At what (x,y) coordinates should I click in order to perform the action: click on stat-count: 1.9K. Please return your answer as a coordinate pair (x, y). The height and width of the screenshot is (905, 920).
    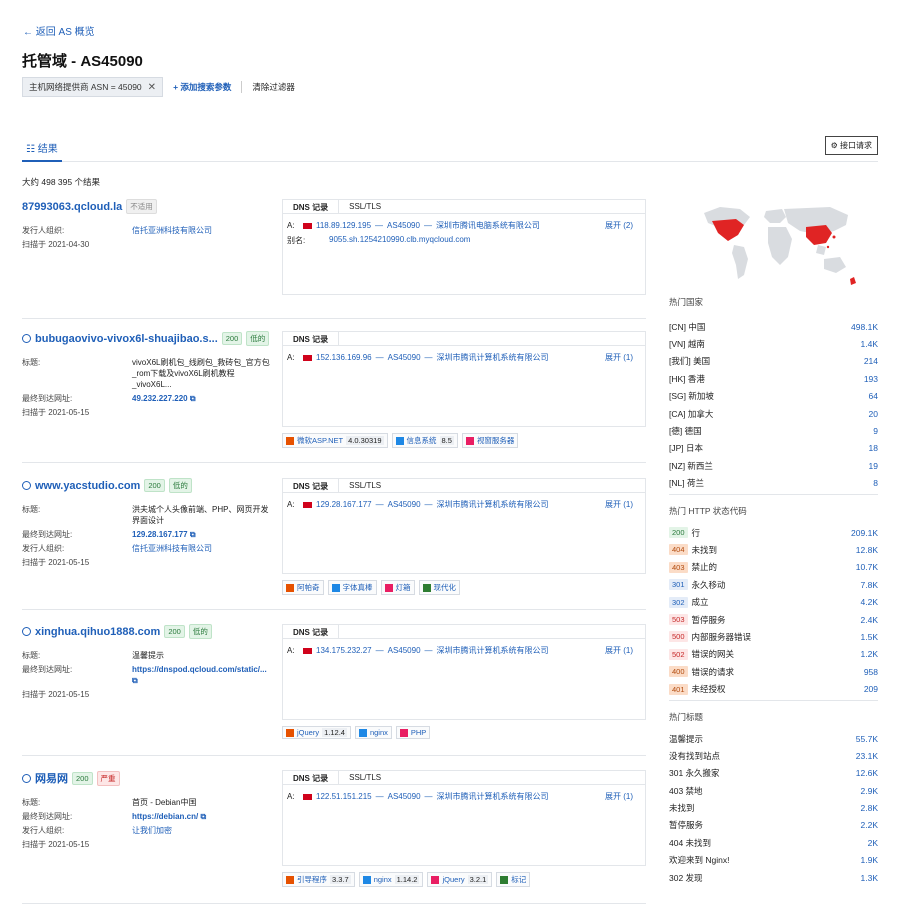
    Looking at the image, I should click on (870, 860).